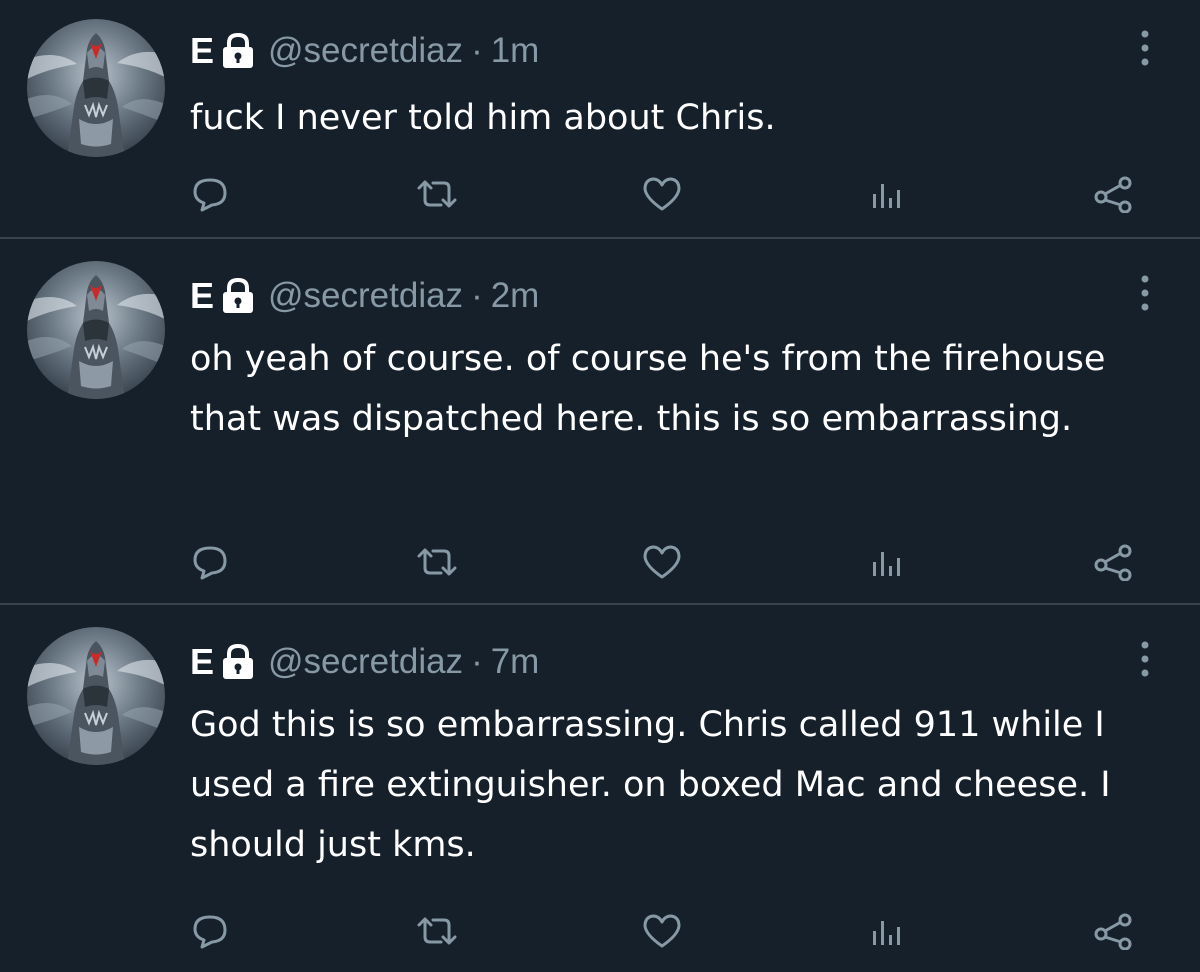 This screenshot has width=1200, height=972. I want to click on timestamp: 1m, so click(515, 51).